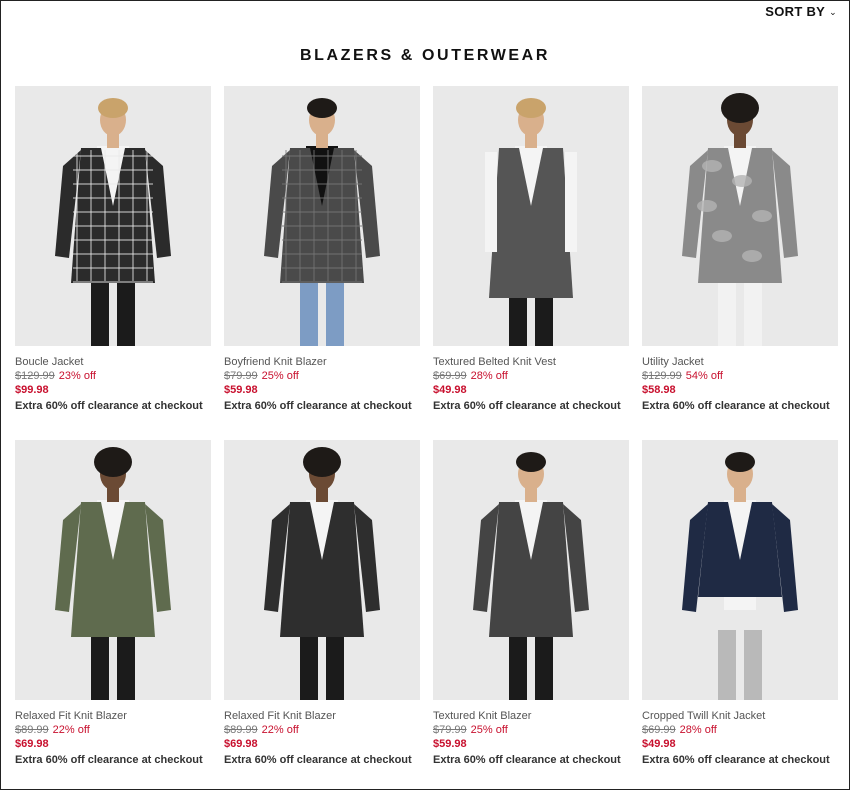 The width and height of the screenshot is (850, 794). Describe the element at coordinates (833, 11) in the screenshot. I see `chevron-down-icon: ⌄` at that location.